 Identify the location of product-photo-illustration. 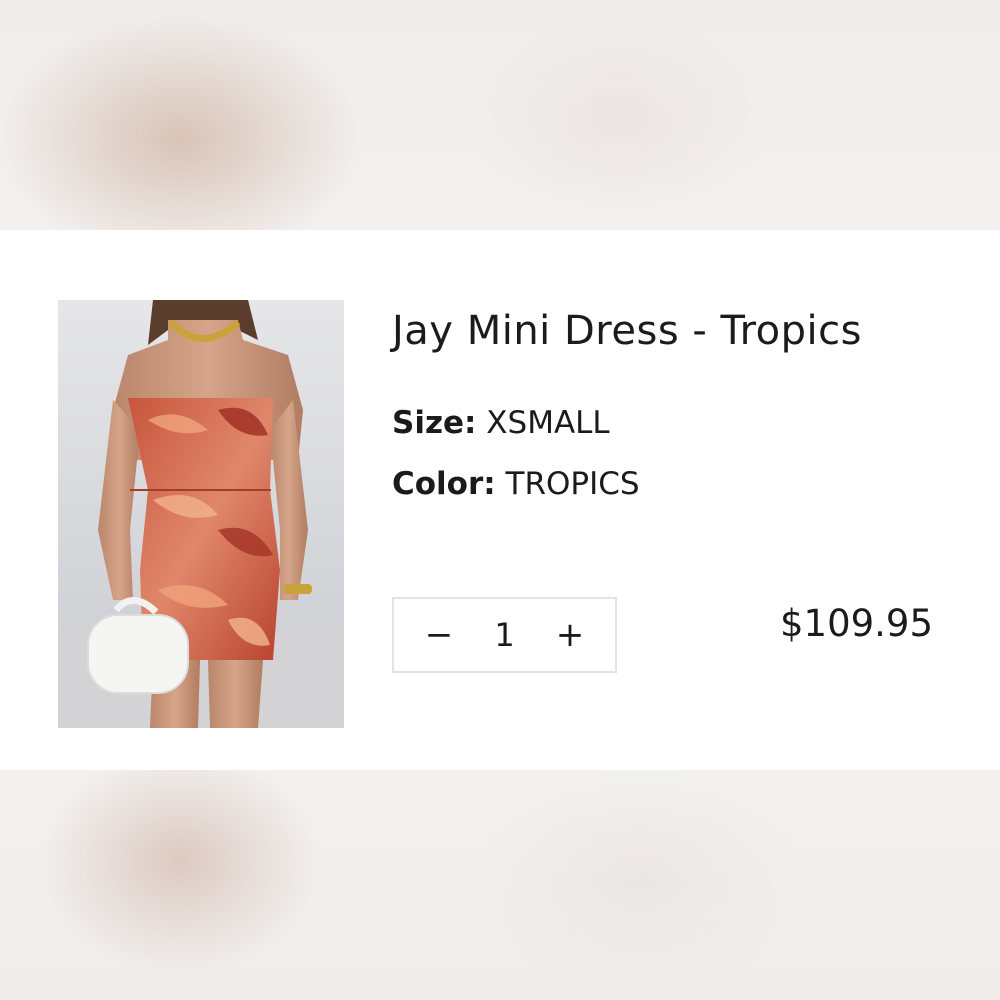
(201, 514).